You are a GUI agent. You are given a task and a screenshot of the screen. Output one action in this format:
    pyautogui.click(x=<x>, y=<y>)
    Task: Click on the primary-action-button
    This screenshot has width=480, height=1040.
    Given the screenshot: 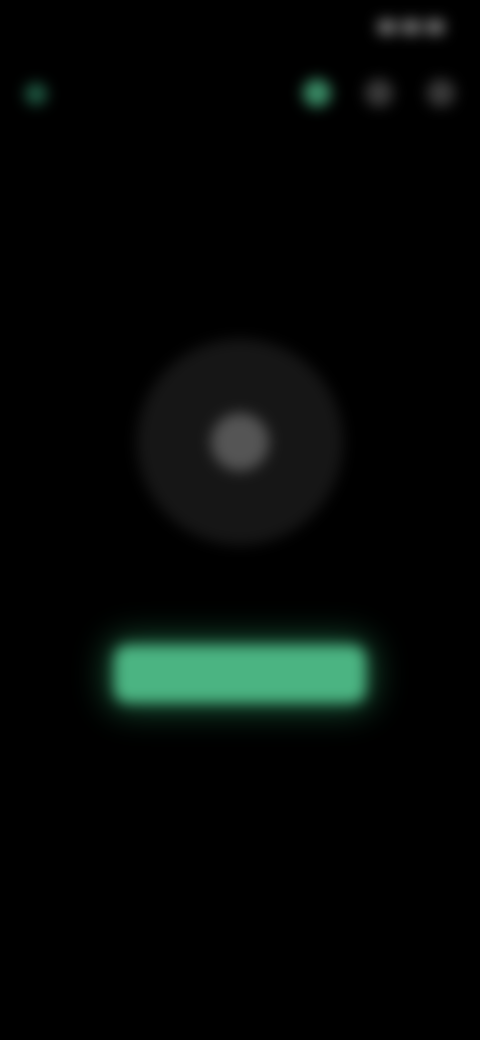 What is the action you would take?
    pyautogui.click(x=240, y=674)
    